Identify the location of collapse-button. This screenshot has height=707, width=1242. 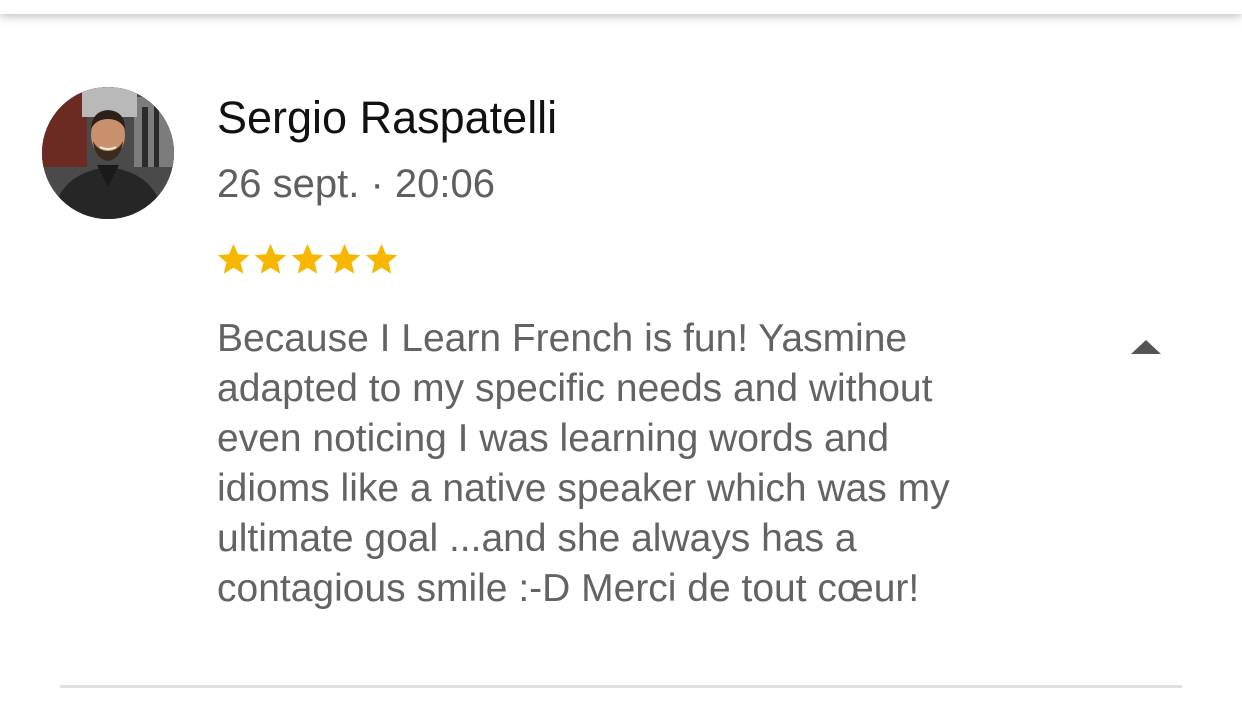
(1146, 347).